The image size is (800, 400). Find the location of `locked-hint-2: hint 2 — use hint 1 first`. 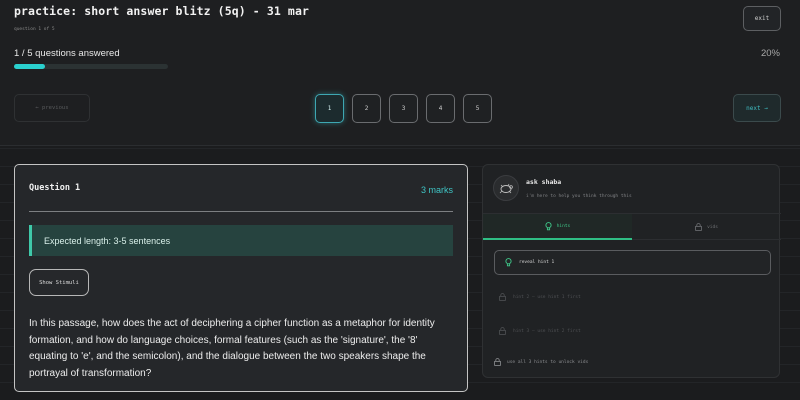

locked-hint-2: hint 2 — use hint 1 first is located at coordinates (540, 297).